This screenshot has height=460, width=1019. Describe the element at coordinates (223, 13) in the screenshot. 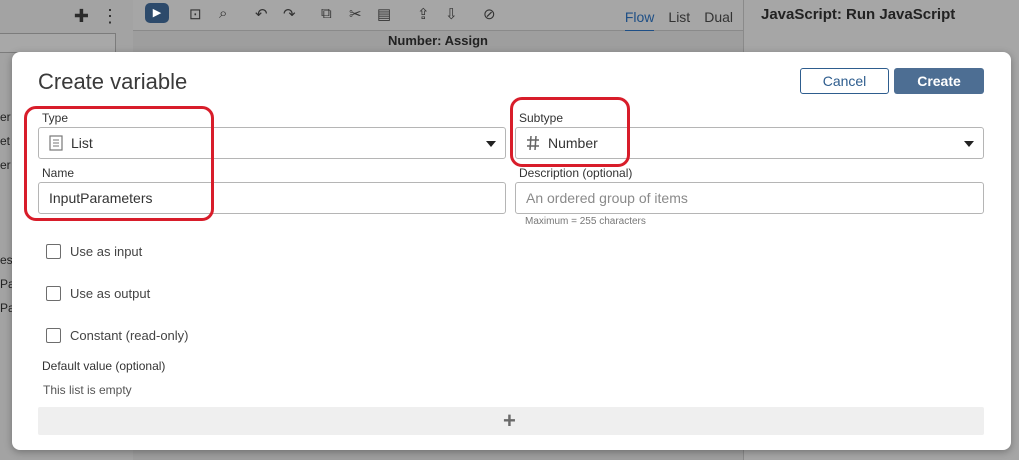

I see `search-icon: ⌕` at that location.